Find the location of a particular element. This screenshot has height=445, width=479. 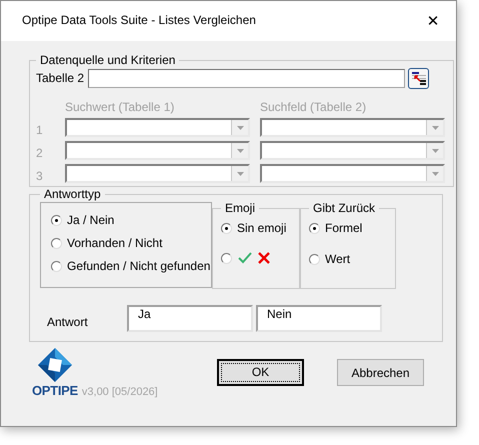

field-label: Tabelle 2 is located at coordinates (61, 78).